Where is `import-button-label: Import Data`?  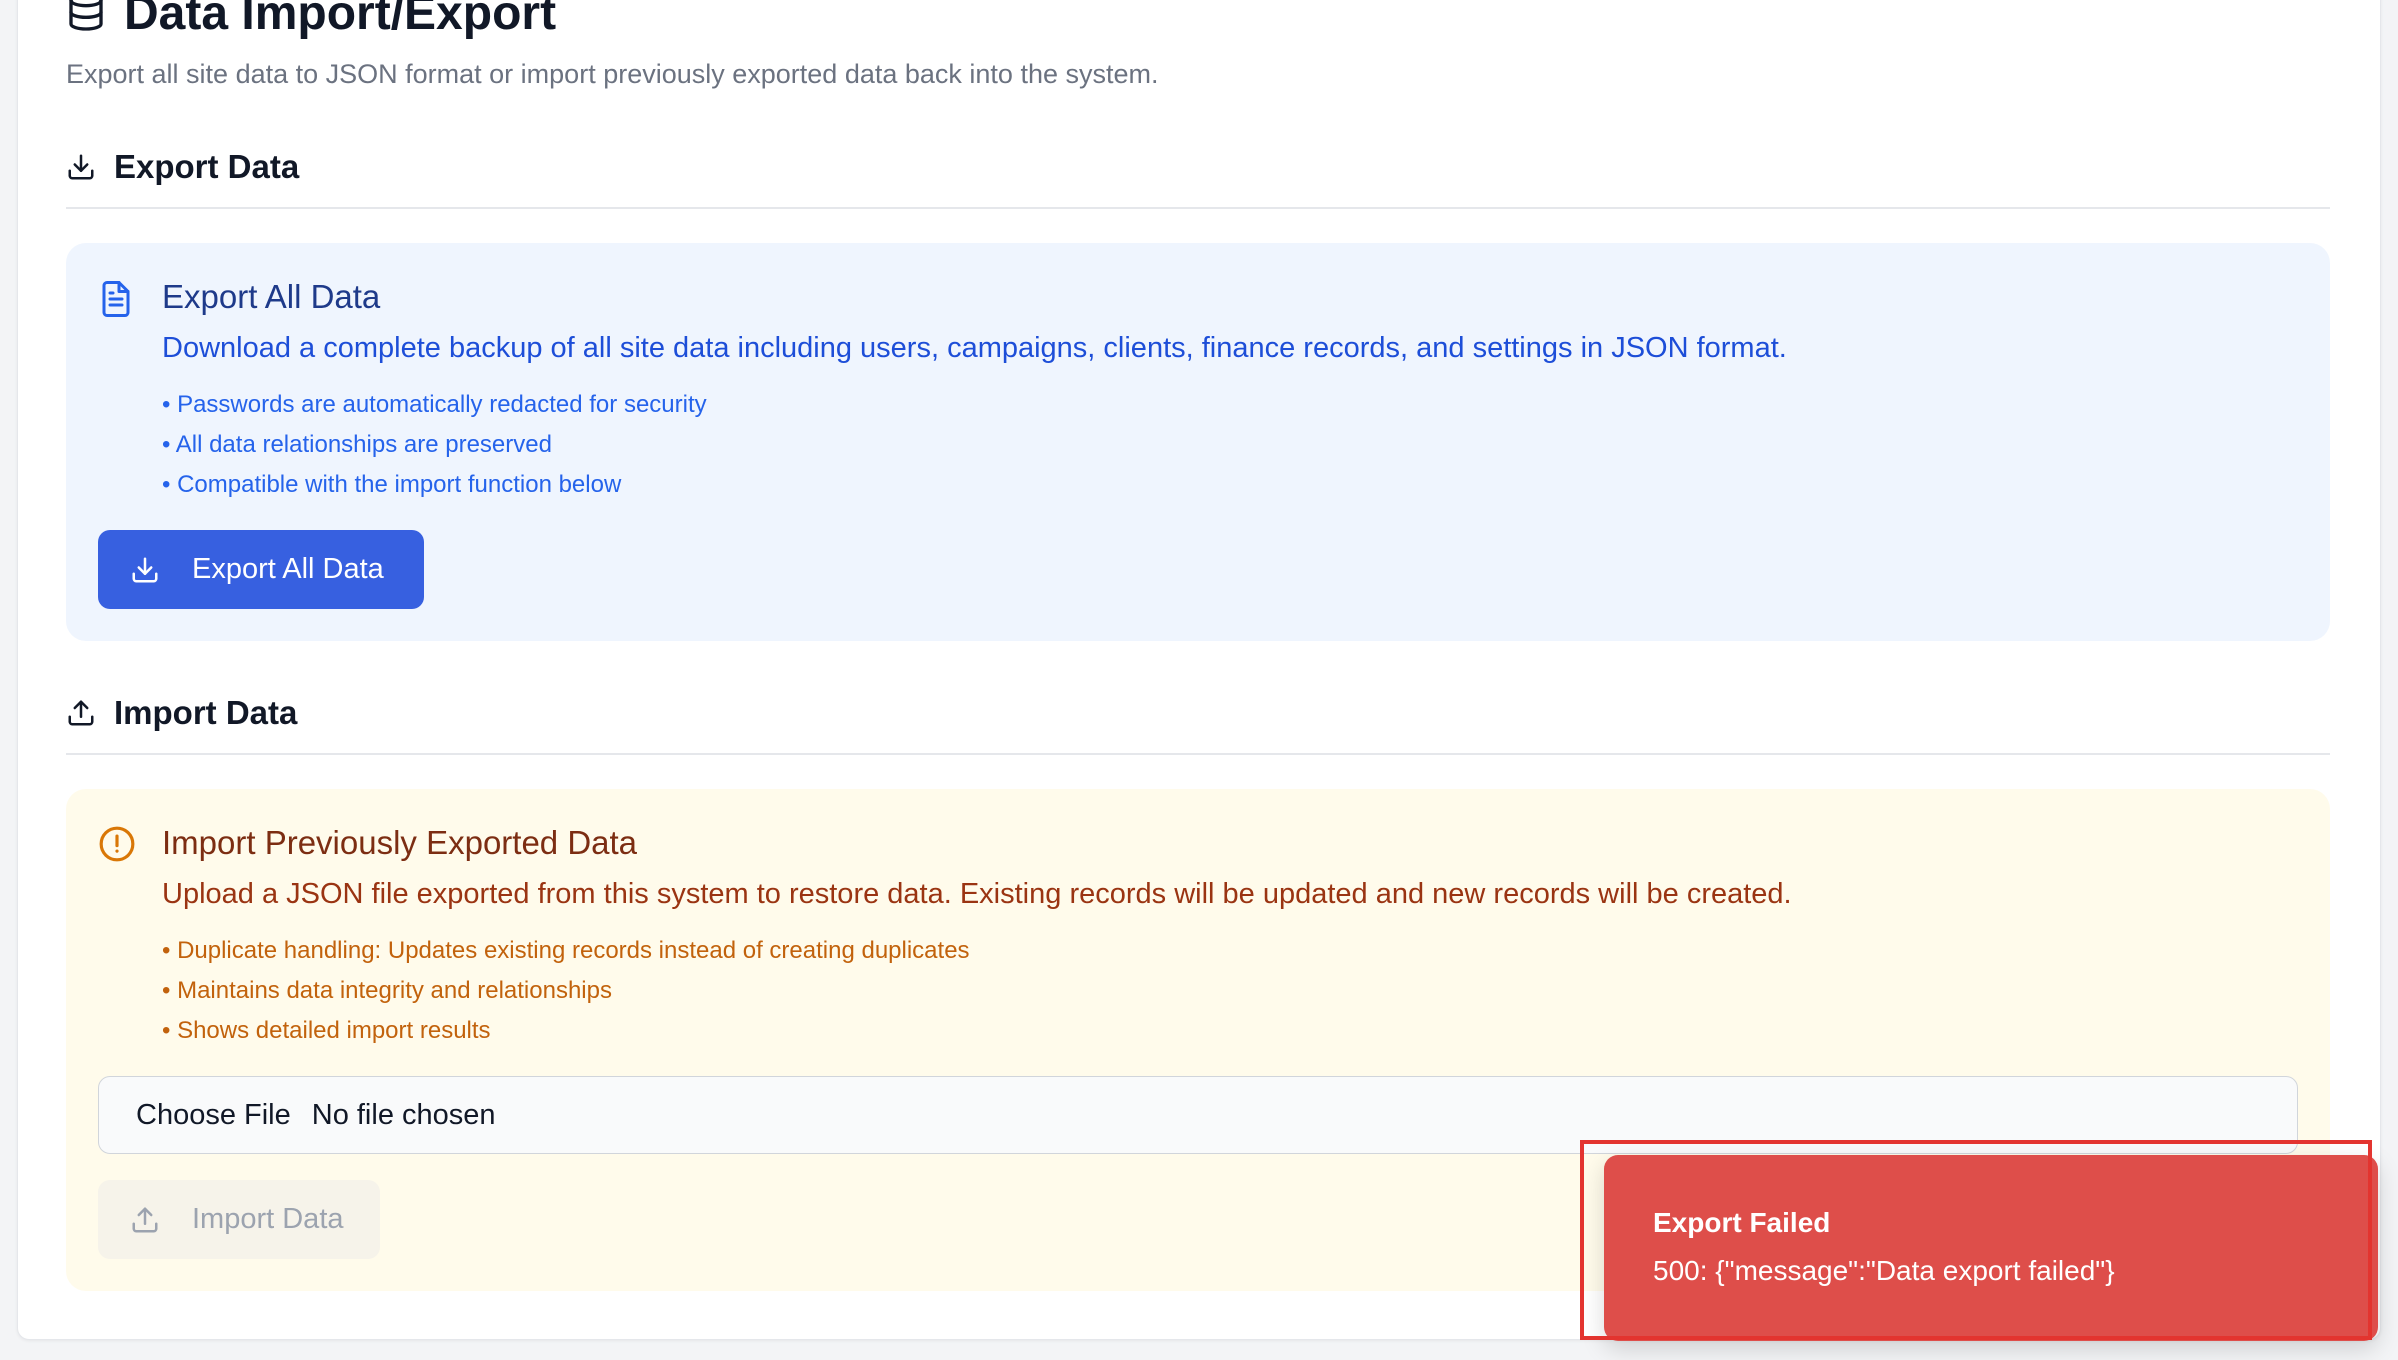 import-button-label: Import Data is located at coordinates (268, 1219).